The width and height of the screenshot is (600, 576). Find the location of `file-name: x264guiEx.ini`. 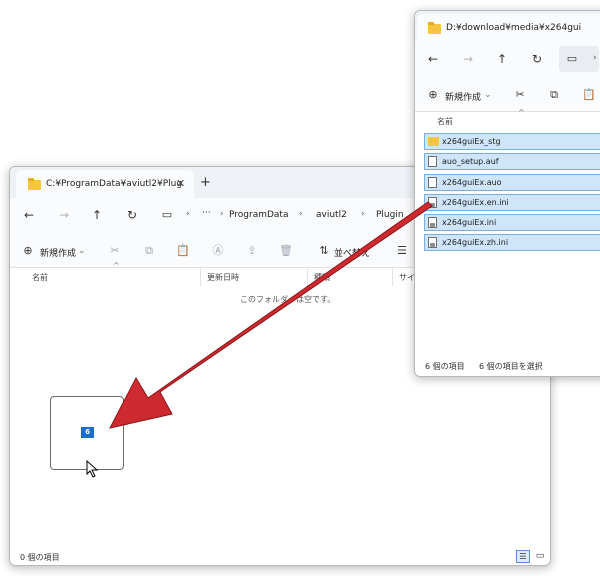

file-name: x264guiEx.ini is located at coordinates (469, 222).